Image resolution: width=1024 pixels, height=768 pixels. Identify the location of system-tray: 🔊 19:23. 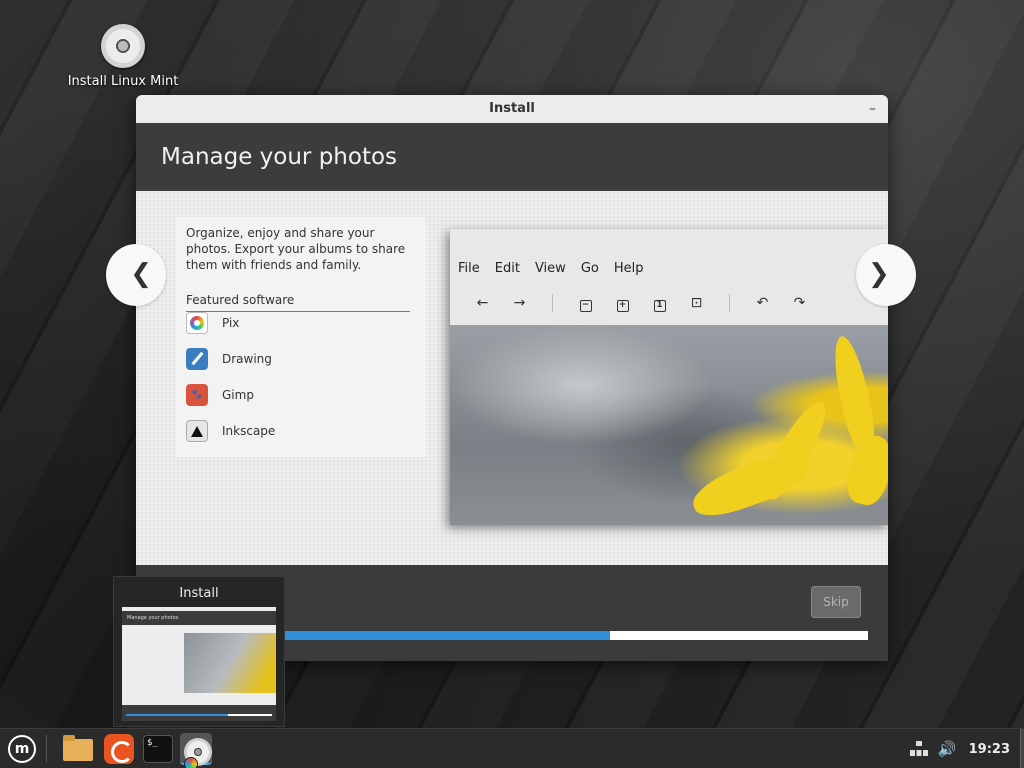
(966, 748).